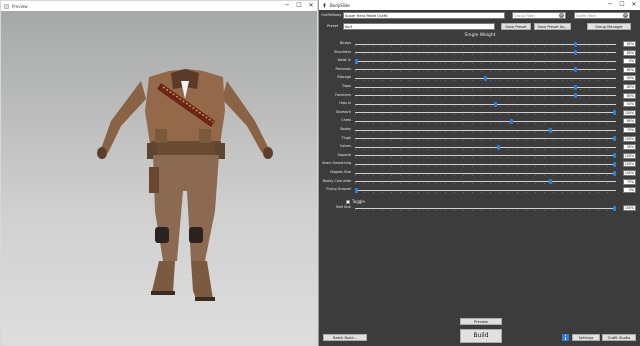  What do you see at coordinates (629, 121) in the screenshot?
I see `slider-value: 60%` at bounding box center [629, 121].